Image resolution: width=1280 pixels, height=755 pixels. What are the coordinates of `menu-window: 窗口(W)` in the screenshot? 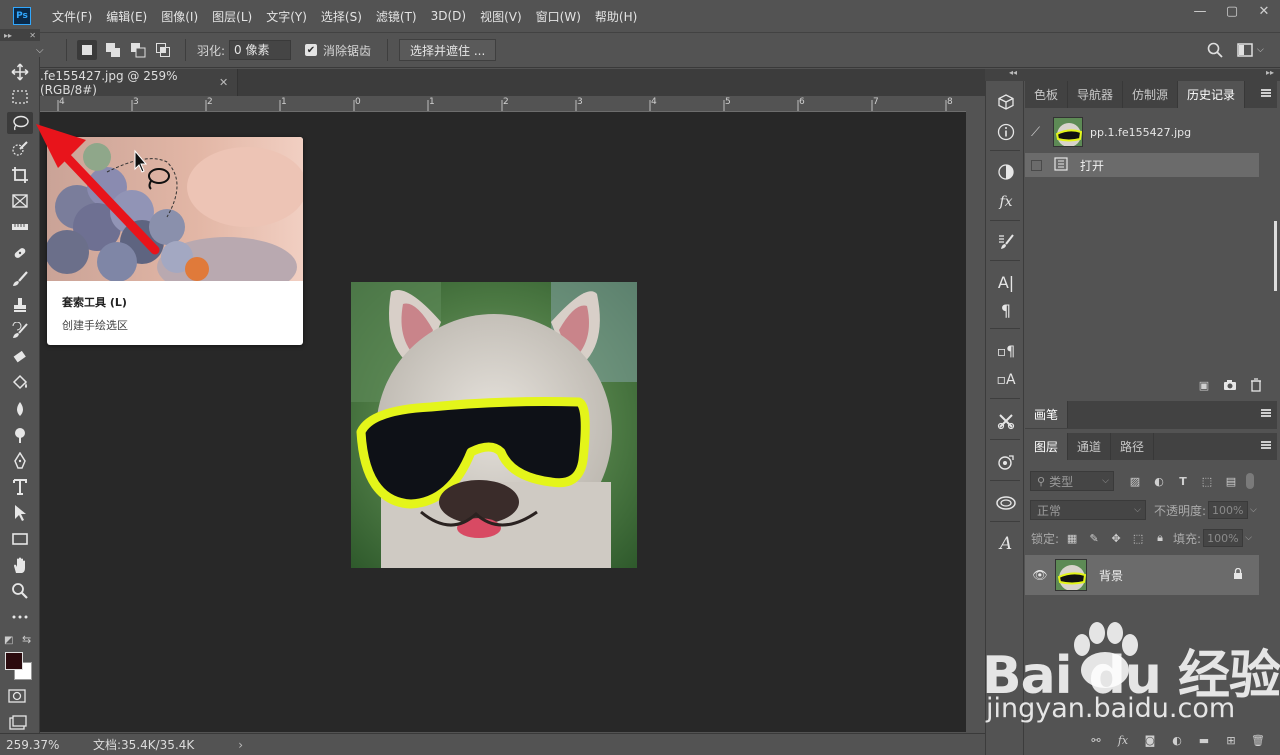 It's located at (558, 16).